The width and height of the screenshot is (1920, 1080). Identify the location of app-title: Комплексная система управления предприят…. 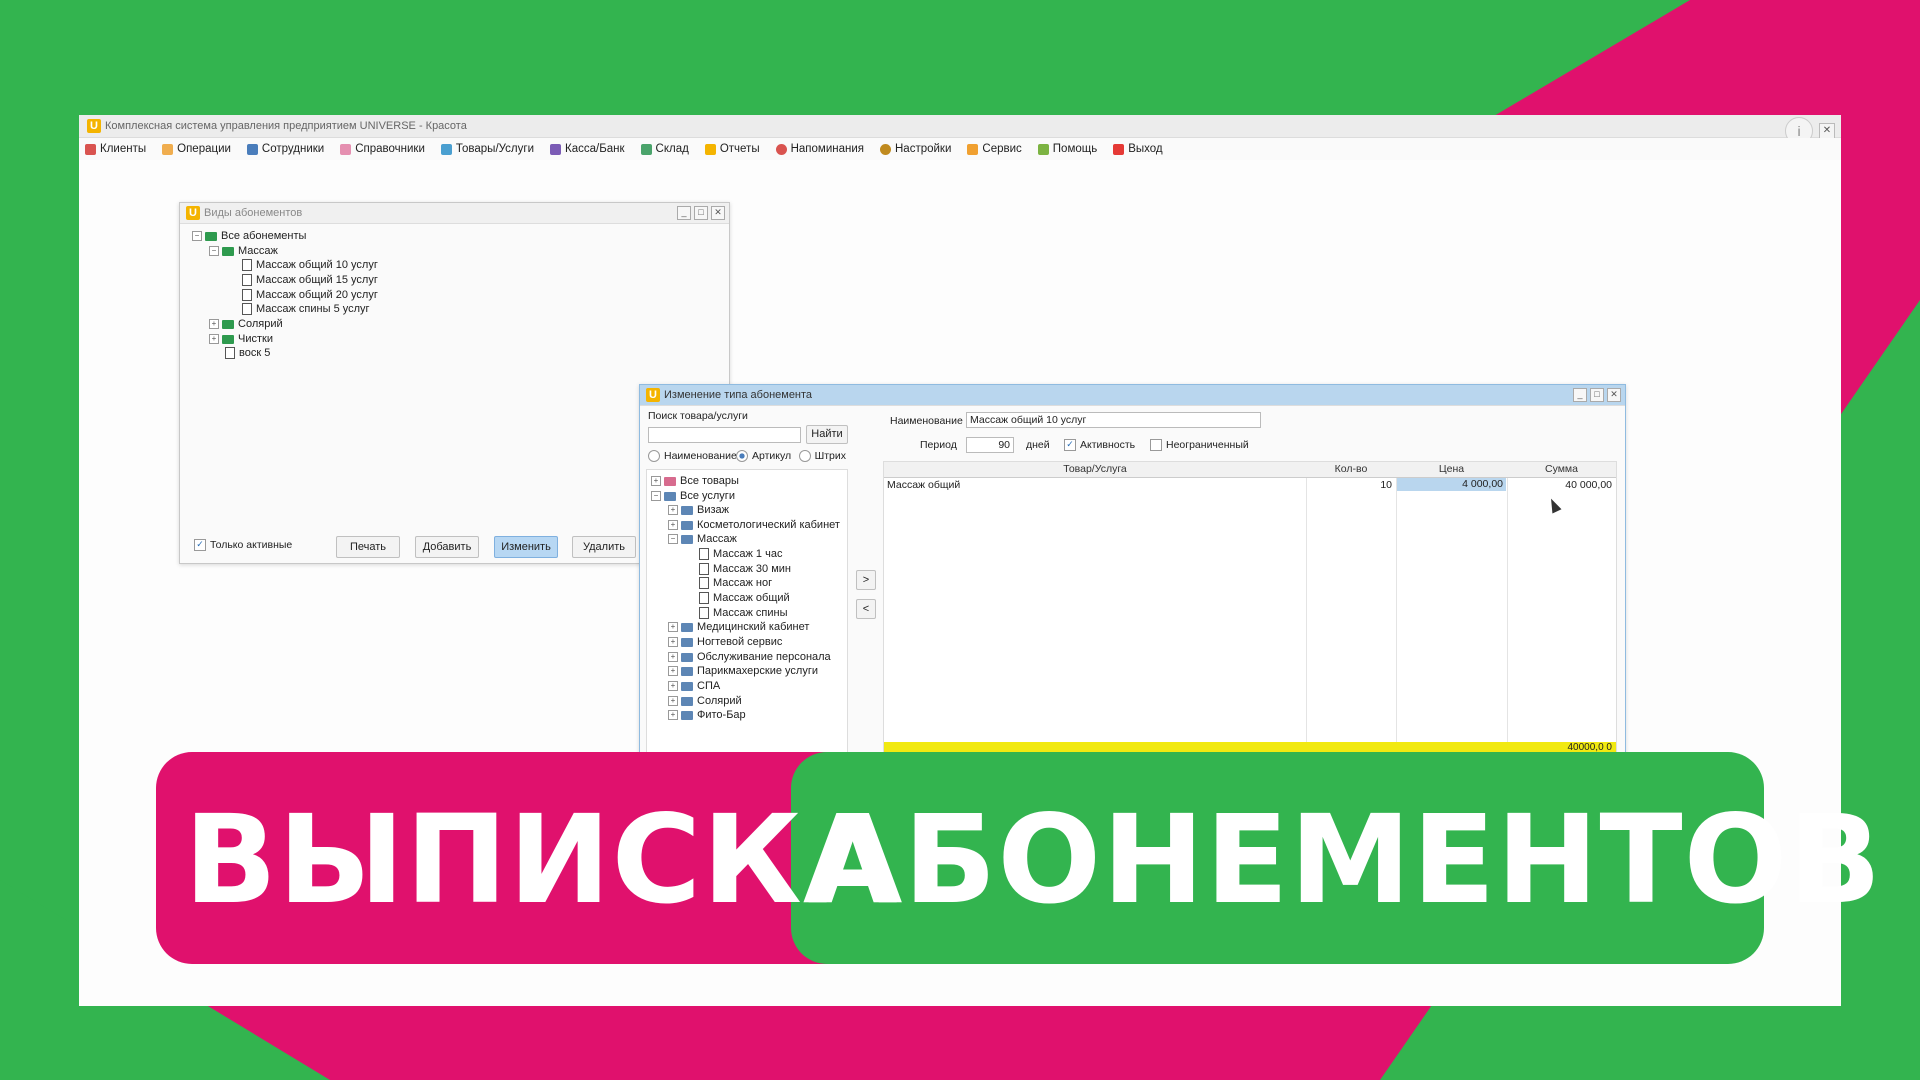
(286, 126).